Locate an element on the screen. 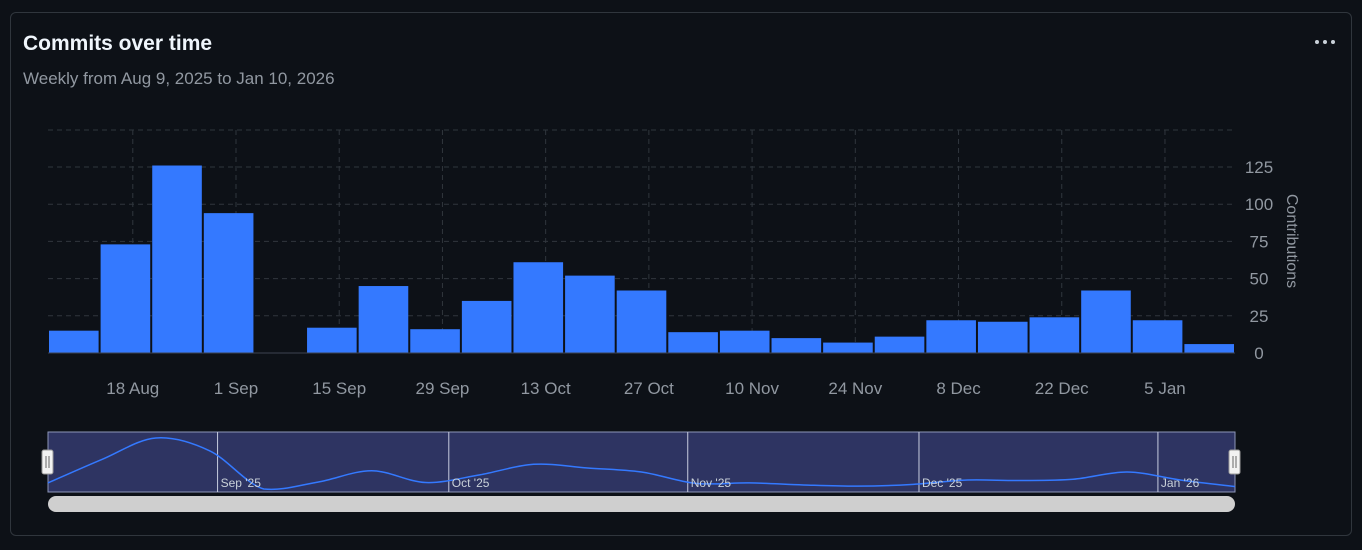 The width and height of the screenshot is (1362, 550). navigator-scrollbar is located at coordinates (641, 504).